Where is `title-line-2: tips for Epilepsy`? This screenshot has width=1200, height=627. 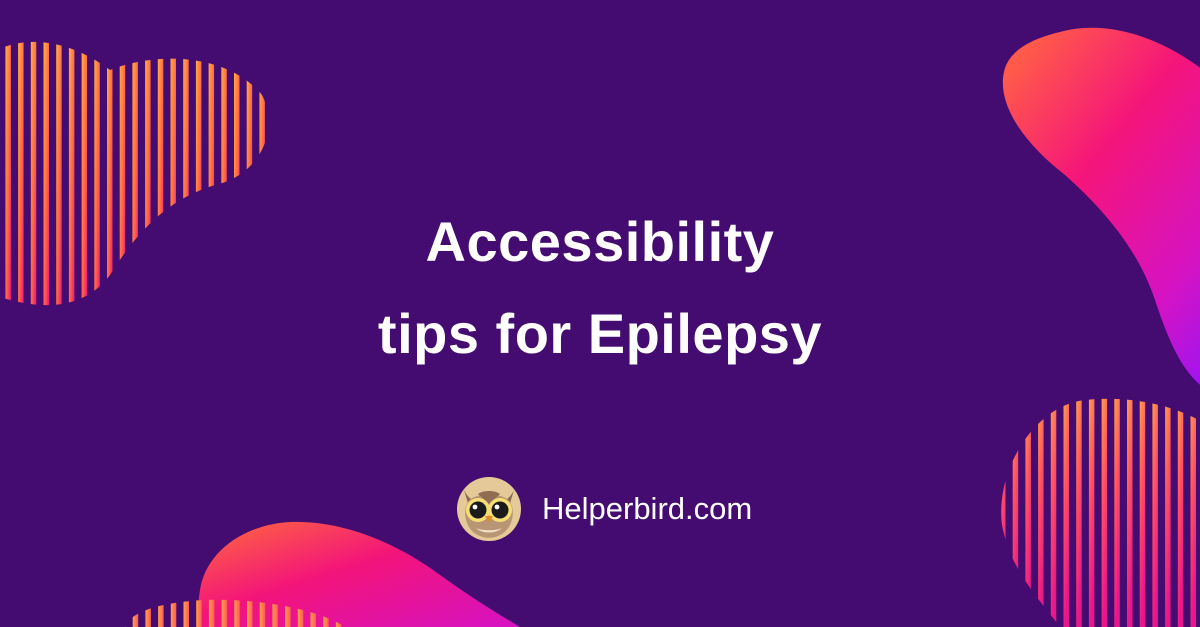
title-line-2: tips for Epilepsy is located at coordinates (600, 333).